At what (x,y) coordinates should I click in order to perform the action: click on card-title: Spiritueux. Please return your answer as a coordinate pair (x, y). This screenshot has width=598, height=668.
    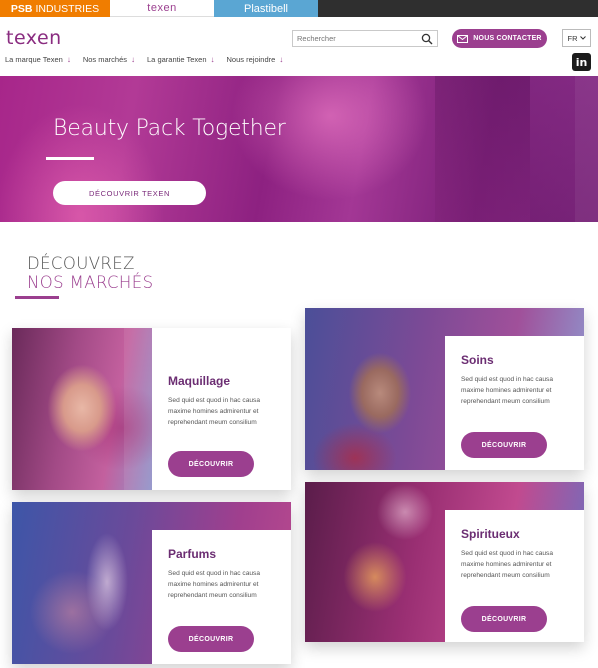
    Looking at the image, I should click on (490, 534).